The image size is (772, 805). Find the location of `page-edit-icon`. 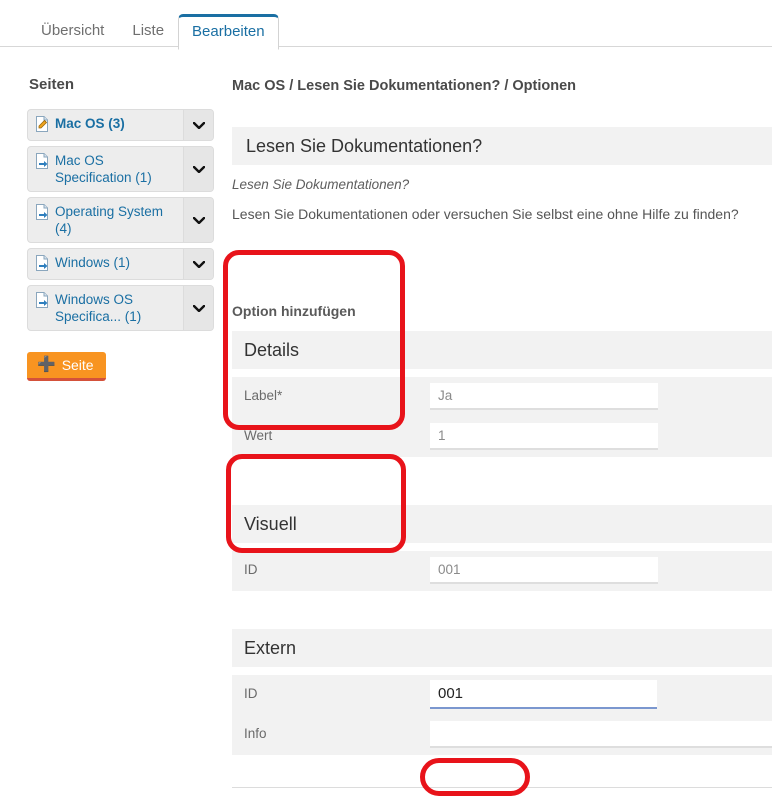

page-edit-icon is located at coordinates (42, 125).